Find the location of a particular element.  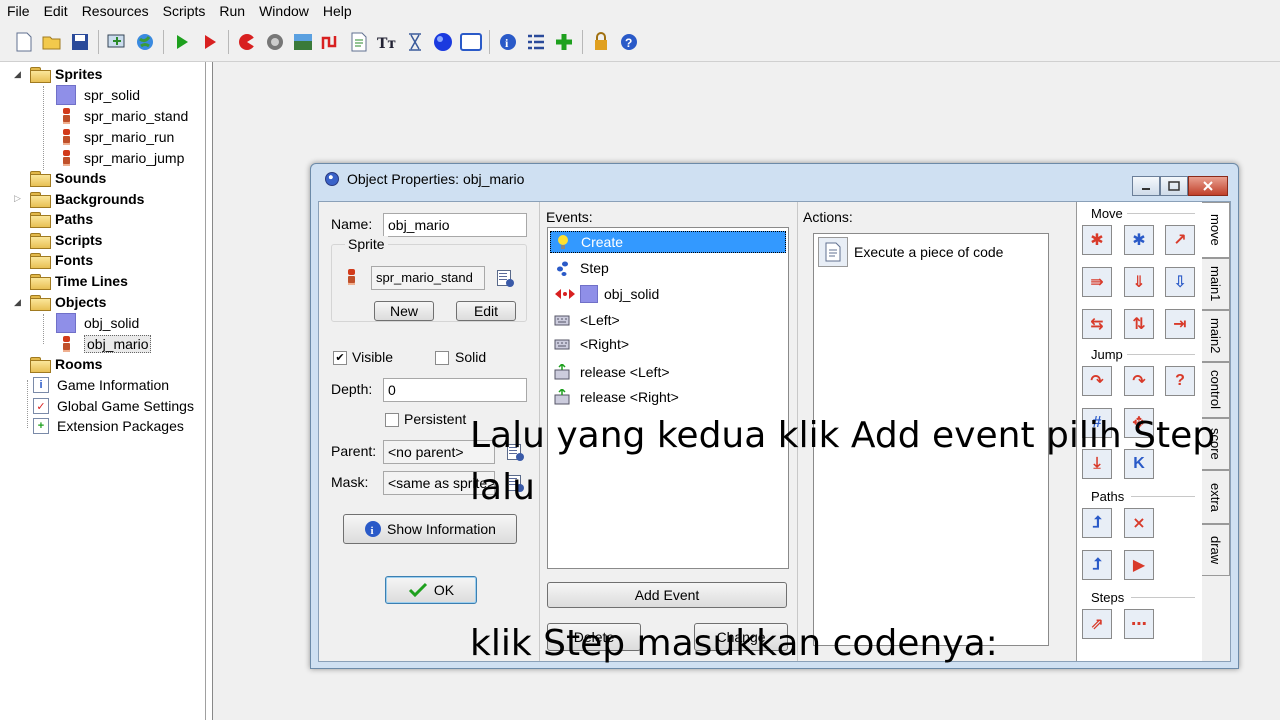

menu-window: Window is located at coordinates (284, 11).